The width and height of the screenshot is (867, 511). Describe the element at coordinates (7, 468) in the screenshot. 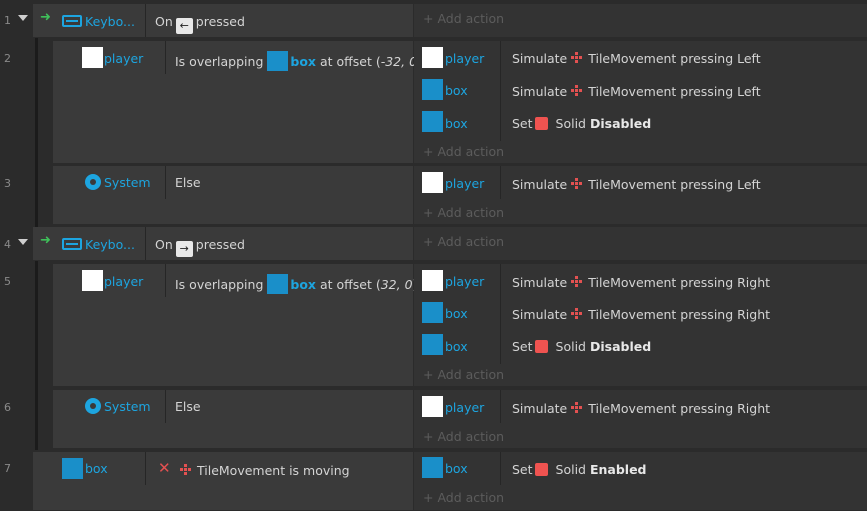

I see `line-number: 7` at that location.